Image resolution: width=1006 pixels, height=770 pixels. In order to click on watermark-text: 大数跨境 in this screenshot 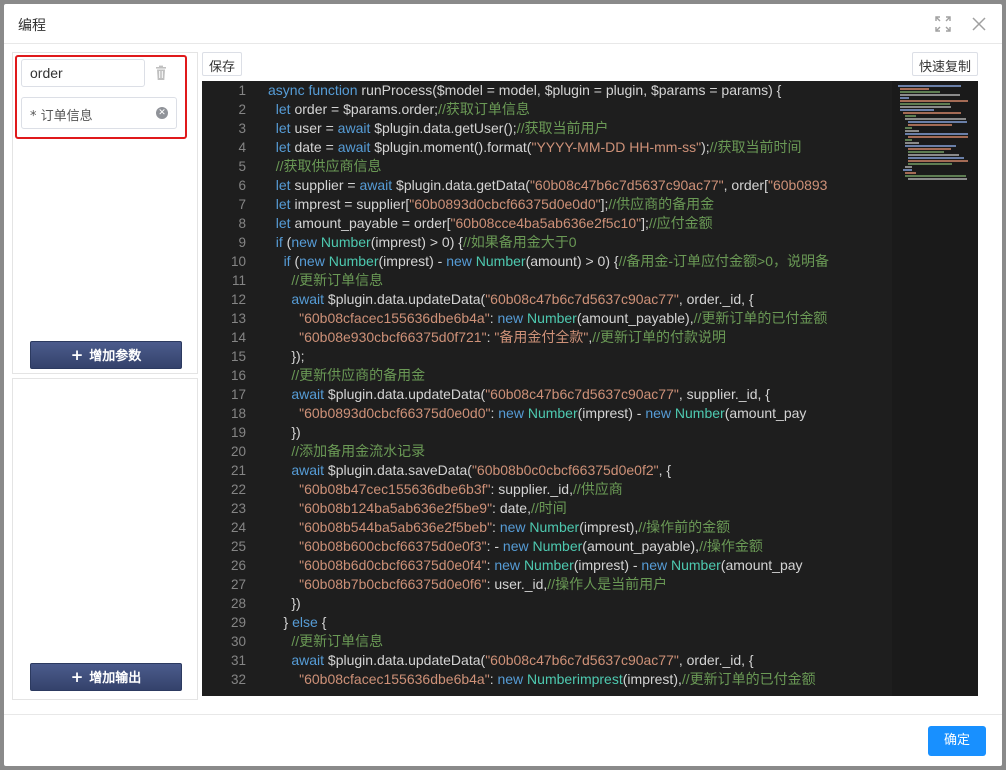, I will do `click(86, 750)`.